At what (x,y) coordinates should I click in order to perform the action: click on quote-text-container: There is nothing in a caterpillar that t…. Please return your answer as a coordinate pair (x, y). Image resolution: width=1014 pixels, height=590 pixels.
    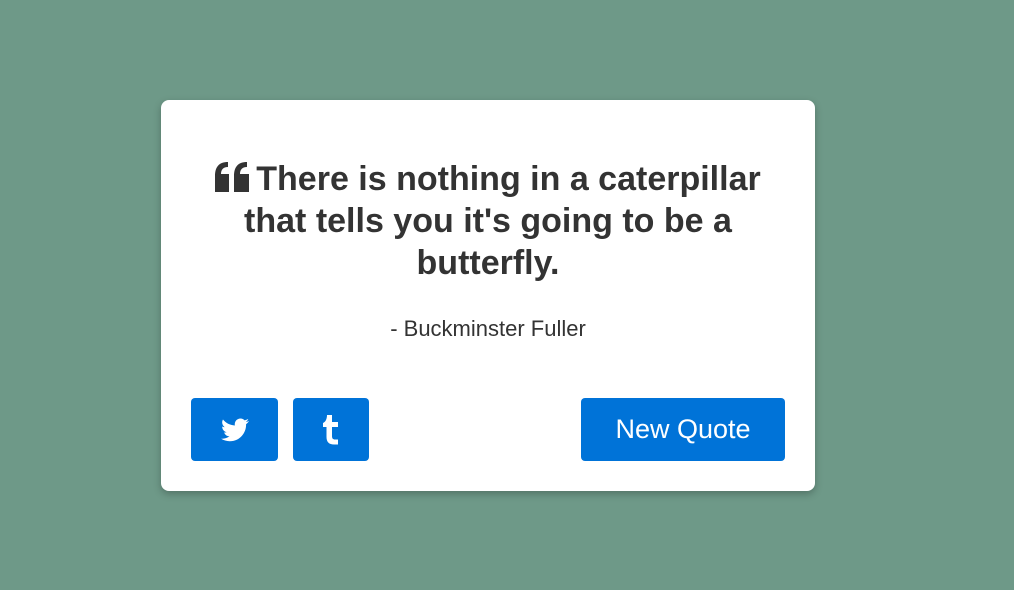
    Looking at the image, I should click on (488, 221).